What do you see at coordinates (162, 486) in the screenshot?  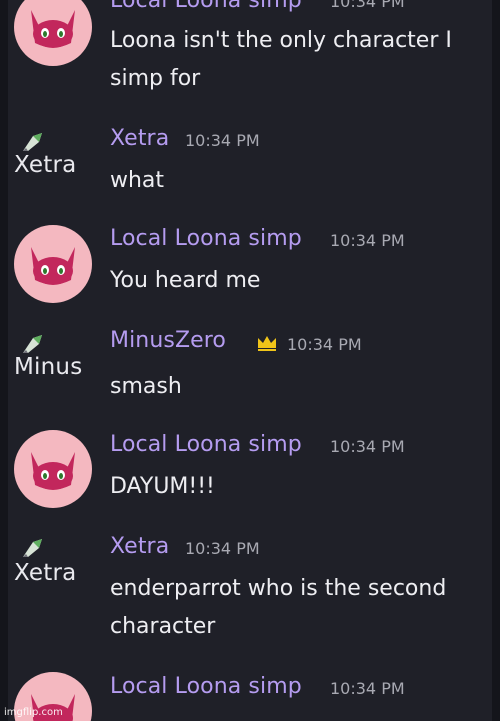 I see `message-line: DAYUM!!!` at bounding box center [162, 486].